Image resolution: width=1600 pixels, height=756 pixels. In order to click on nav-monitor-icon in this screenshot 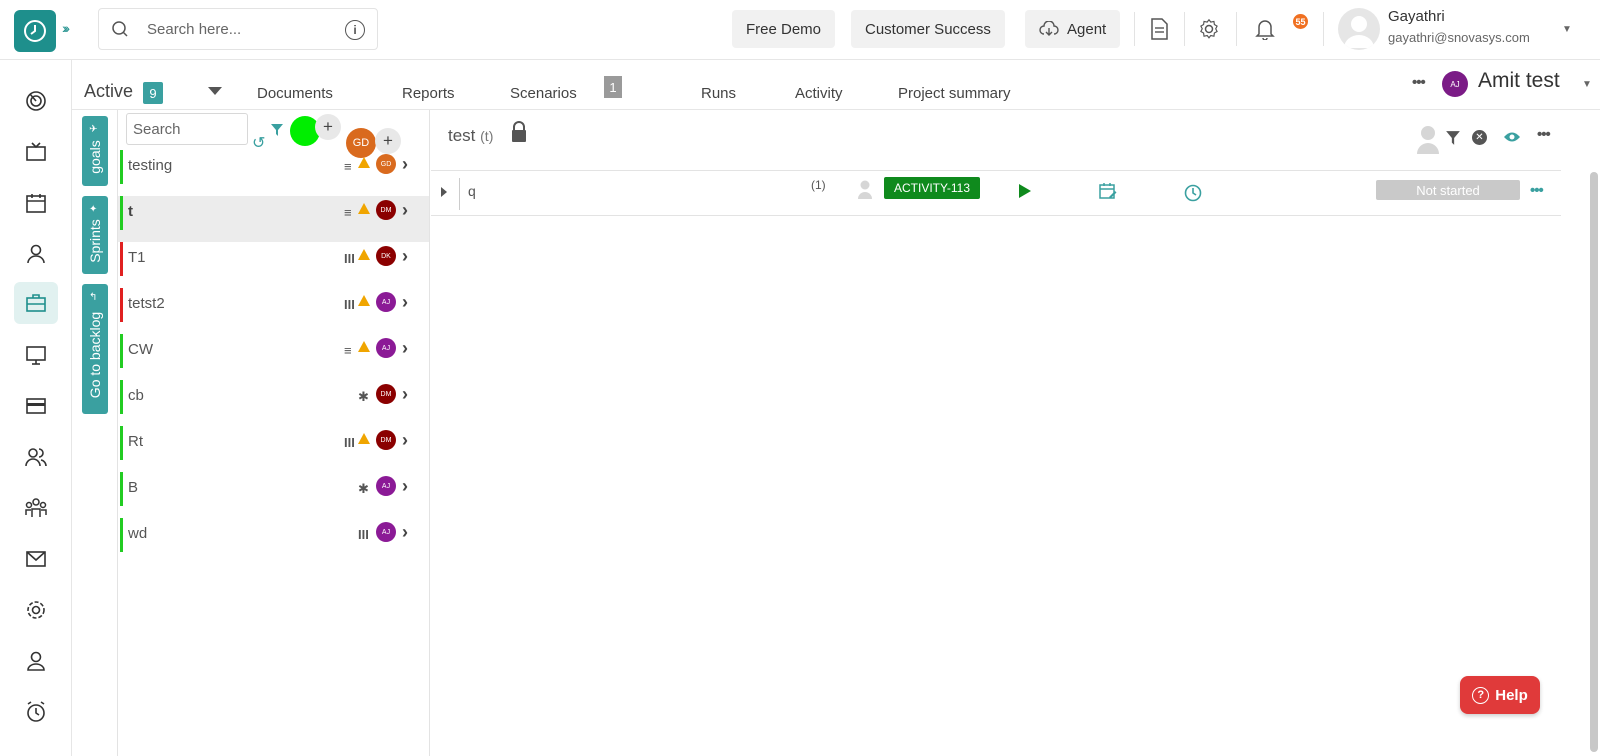, I will do `click(36, 355)`.